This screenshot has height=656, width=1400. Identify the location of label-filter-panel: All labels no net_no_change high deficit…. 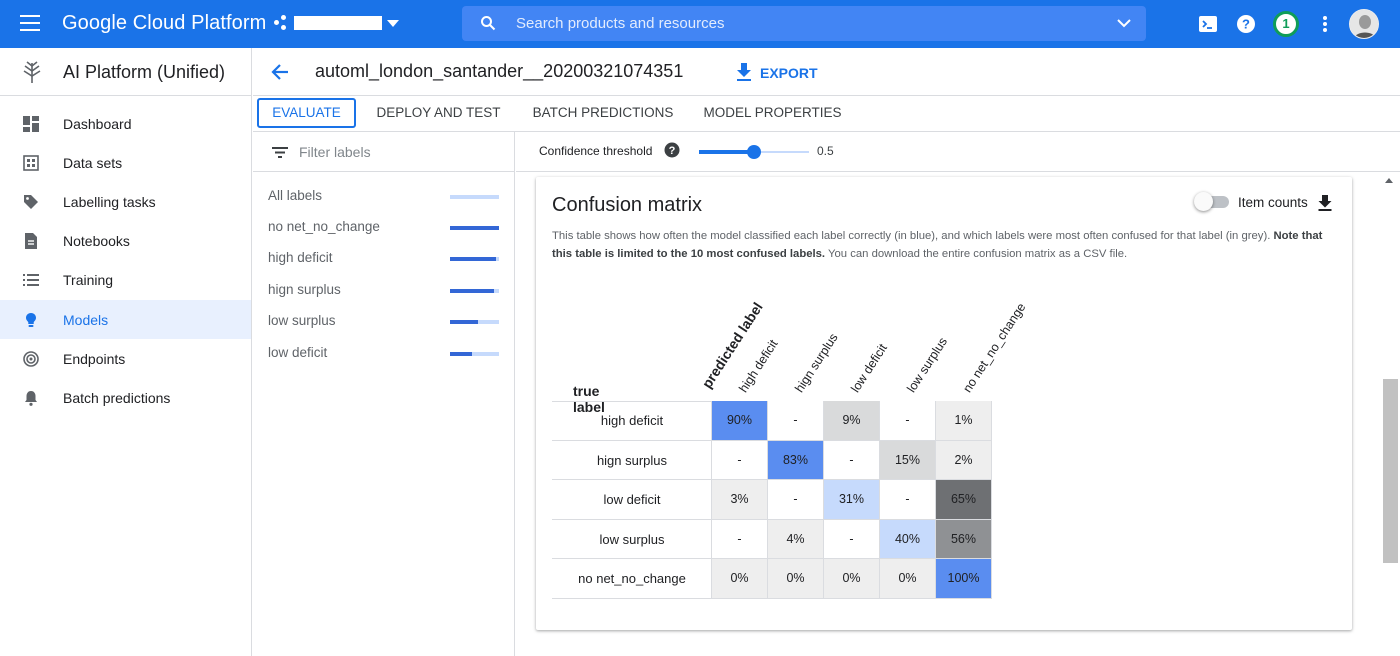
(384, 394).